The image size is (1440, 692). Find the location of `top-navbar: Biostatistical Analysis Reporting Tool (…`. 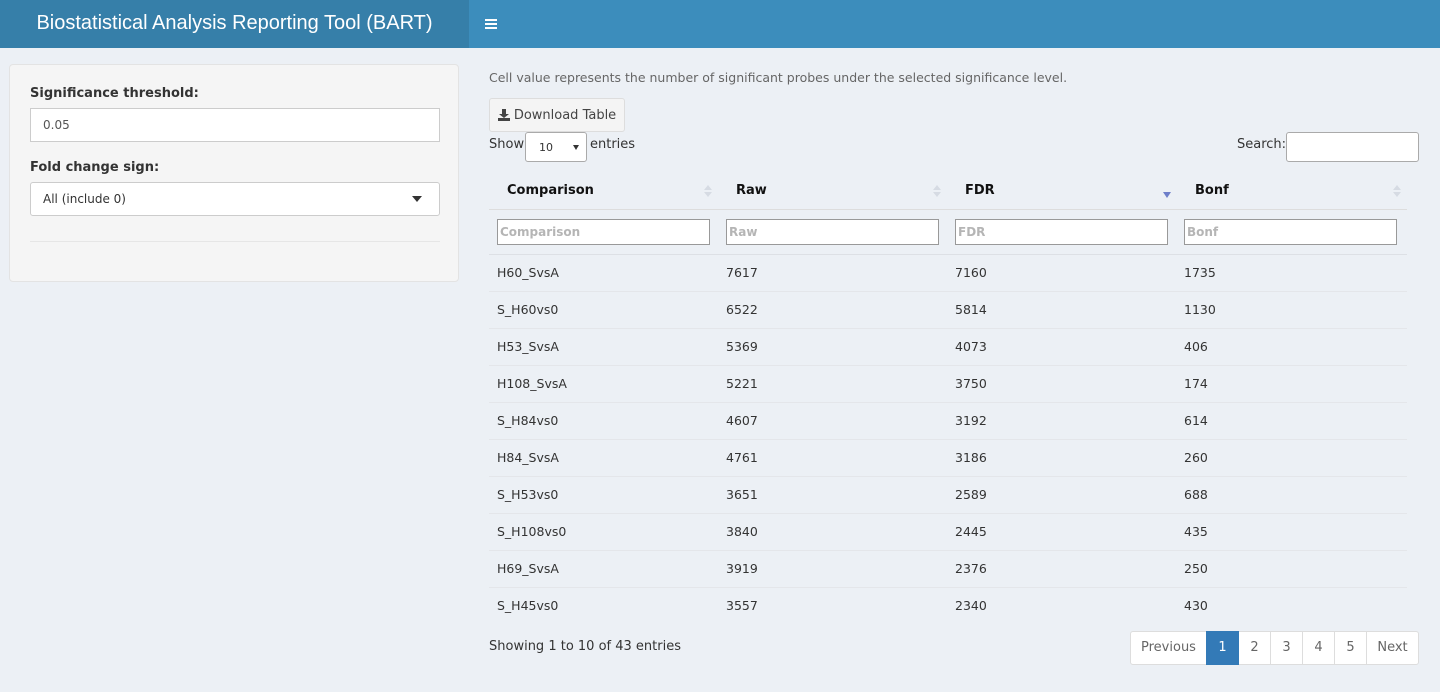

top-navbar: Biostatistical Analysis Reporting Tool (… is located at coordinates (720, 24).